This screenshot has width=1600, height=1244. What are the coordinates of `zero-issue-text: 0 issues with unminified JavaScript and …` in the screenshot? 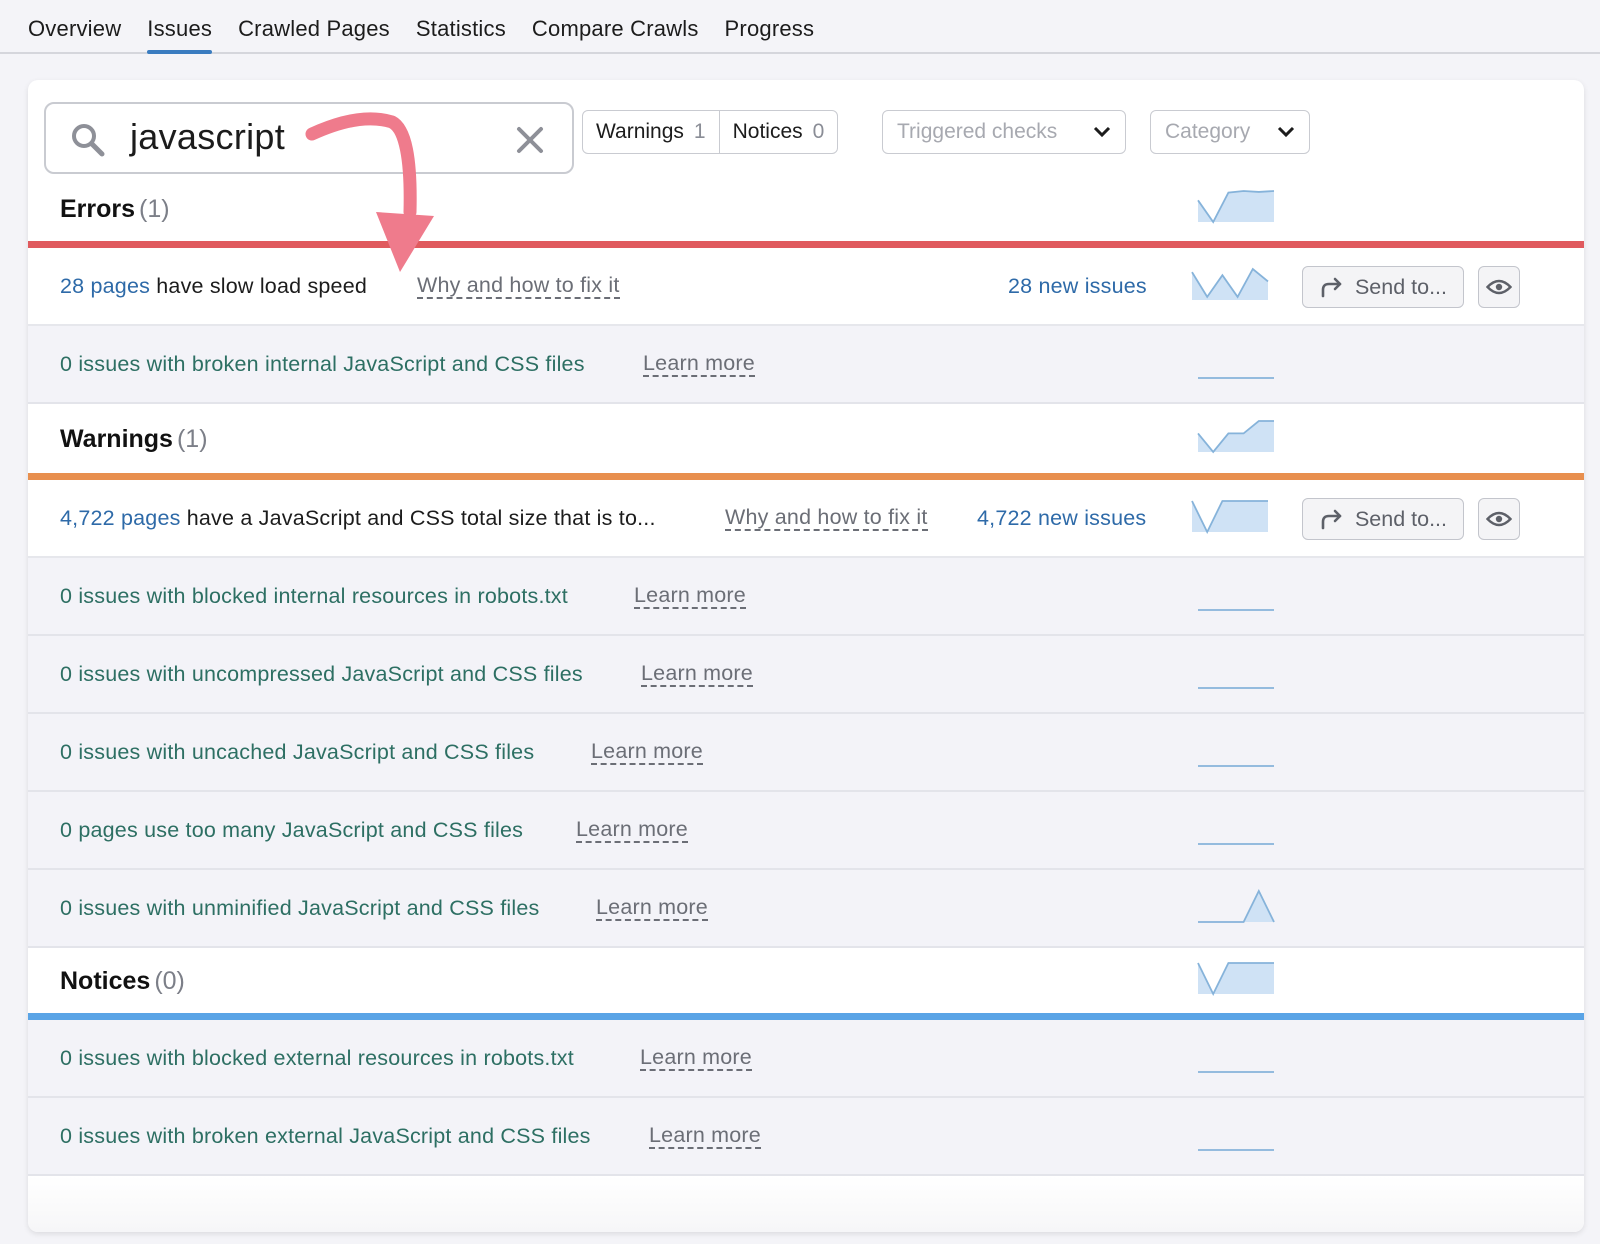 It's located at (300, 907).